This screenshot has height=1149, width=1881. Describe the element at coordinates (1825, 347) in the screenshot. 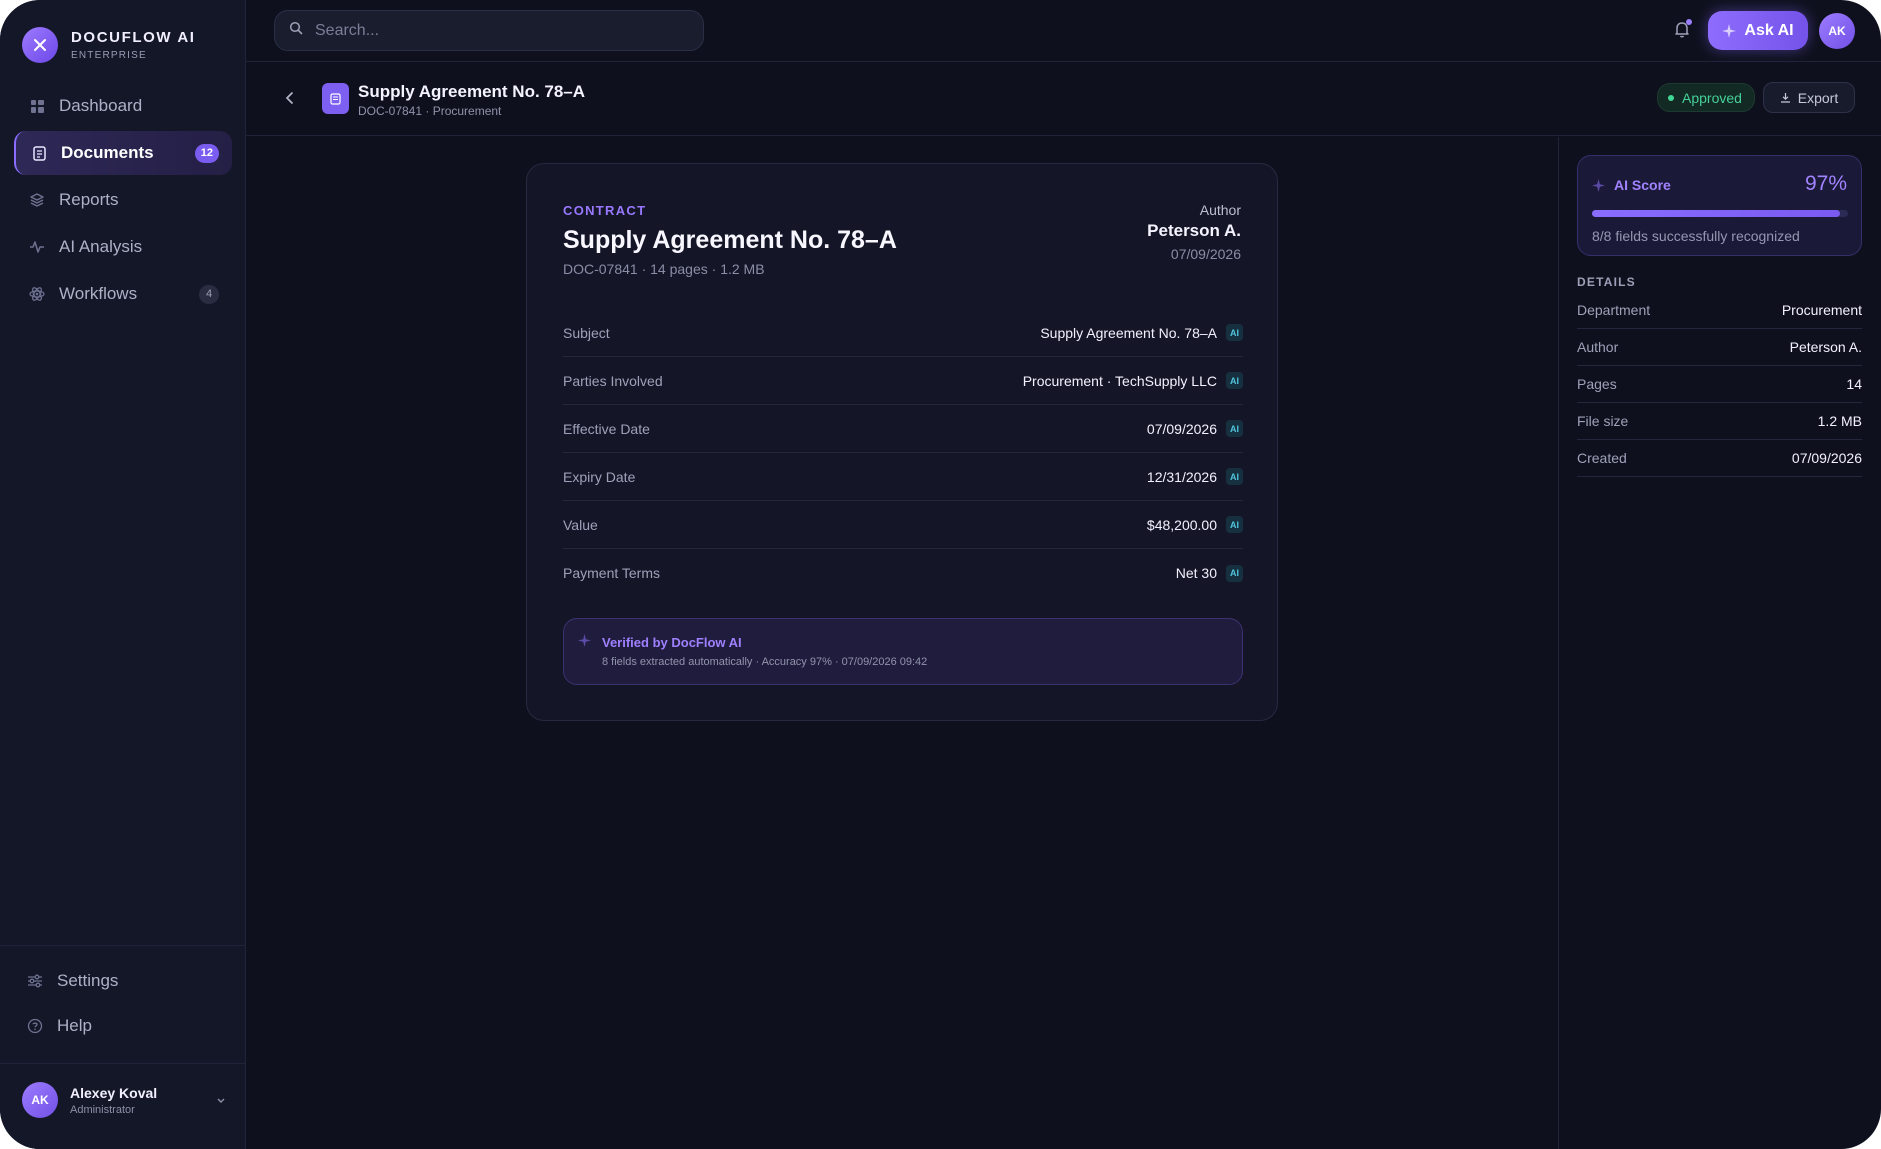

I see `detail-value: Peterson A.` at that location.